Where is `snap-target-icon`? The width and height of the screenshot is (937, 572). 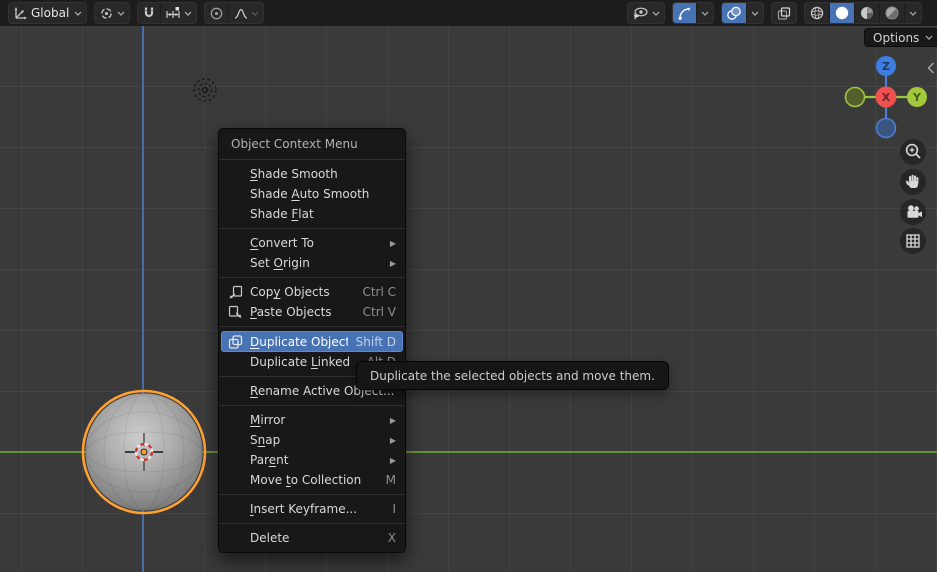 snap-target-icon is located at coordinates (173, 13).